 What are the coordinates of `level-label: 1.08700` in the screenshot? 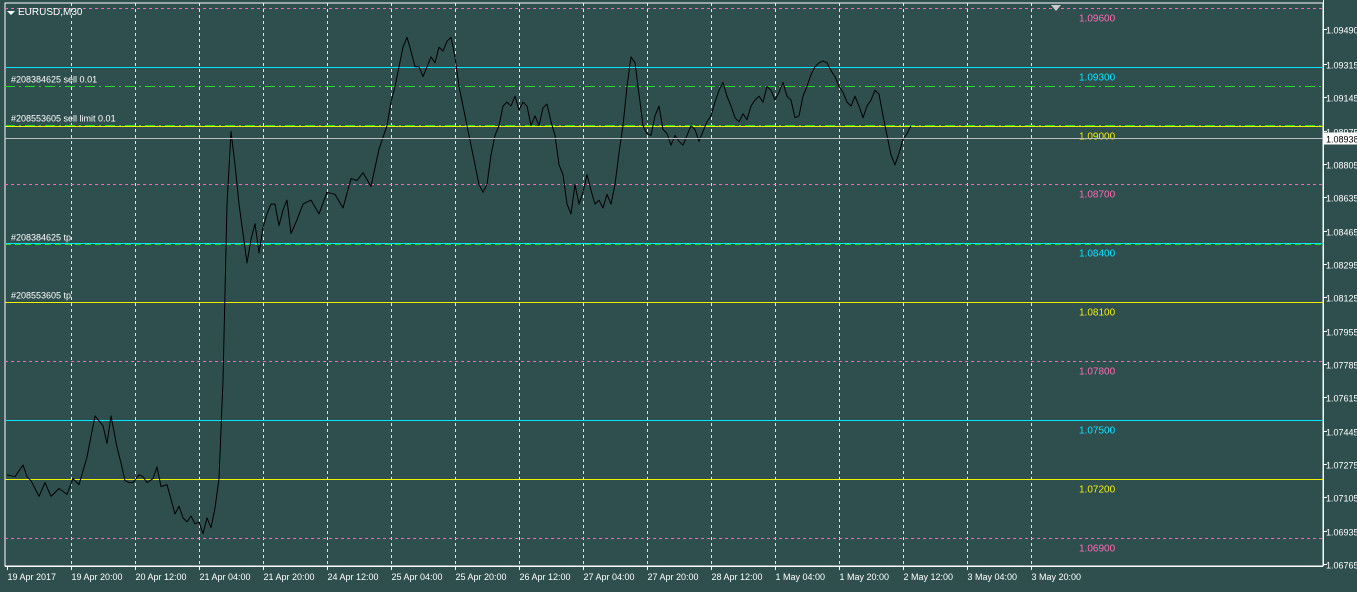 It's located at (1097, 195).